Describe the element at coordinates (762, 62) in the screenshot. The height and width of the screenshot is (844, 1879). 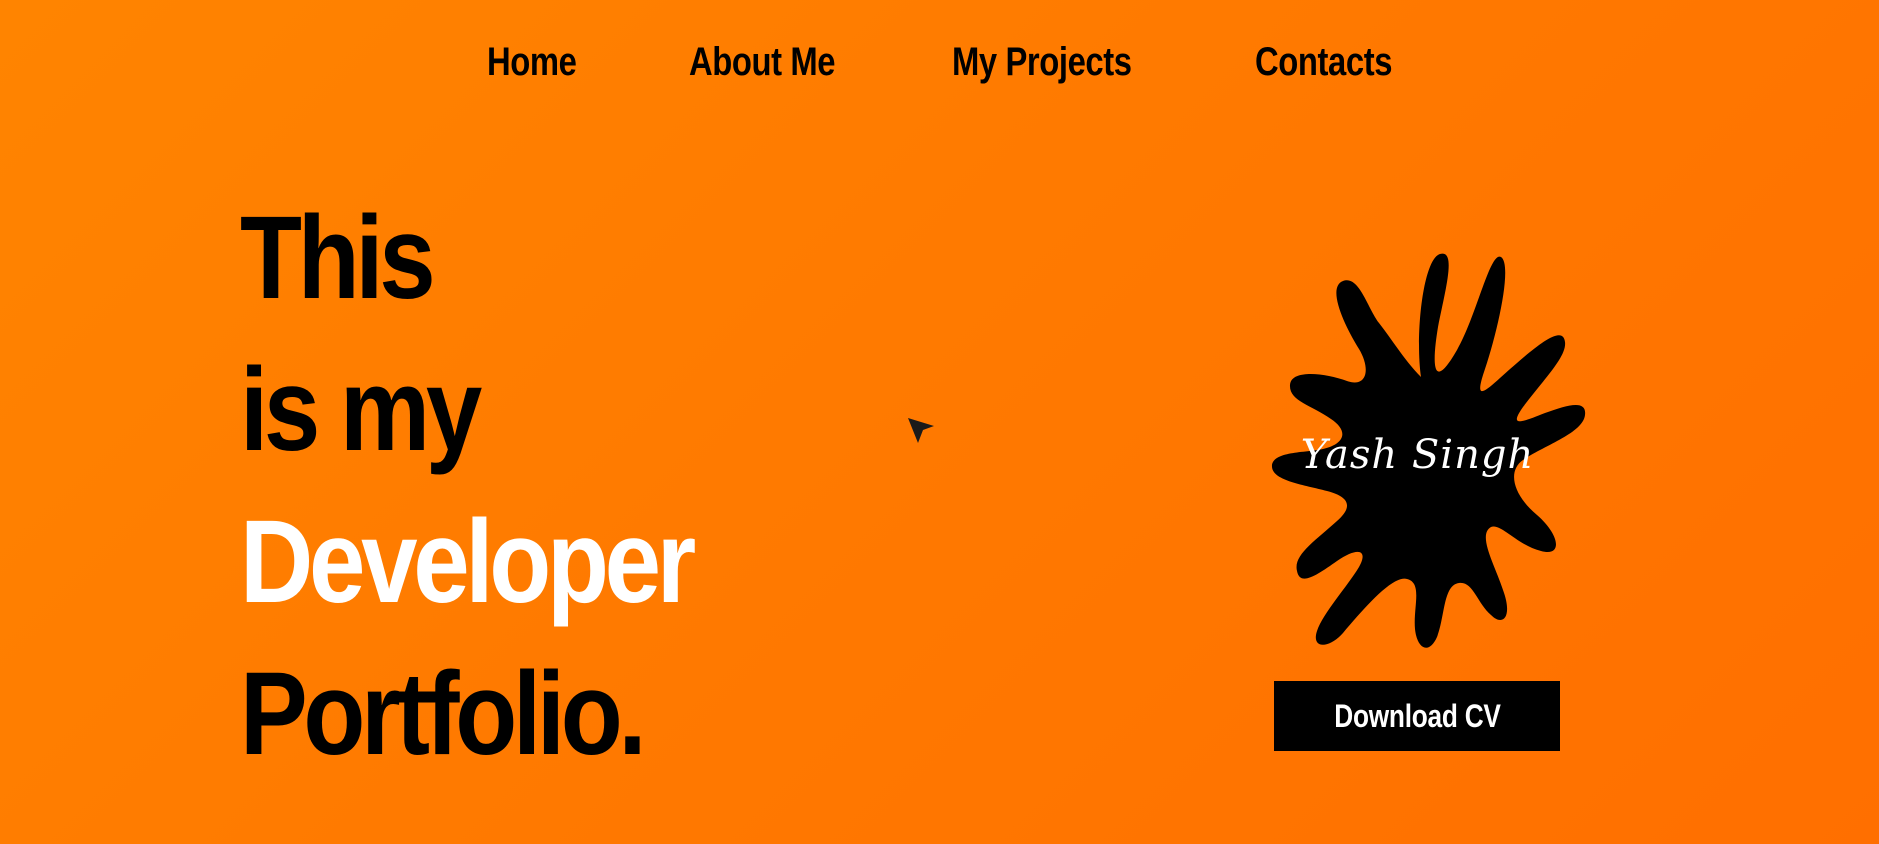
I see `nav-about-link: About Me` at that location.